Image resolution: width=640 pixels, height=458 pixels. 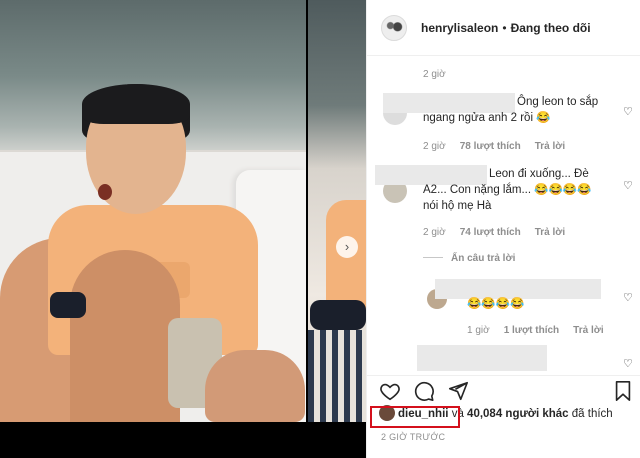 What do you see at coordinates (415, 417) in the screenshot?
I see `highlight-annotation-box` at bounding box center [415, 417].